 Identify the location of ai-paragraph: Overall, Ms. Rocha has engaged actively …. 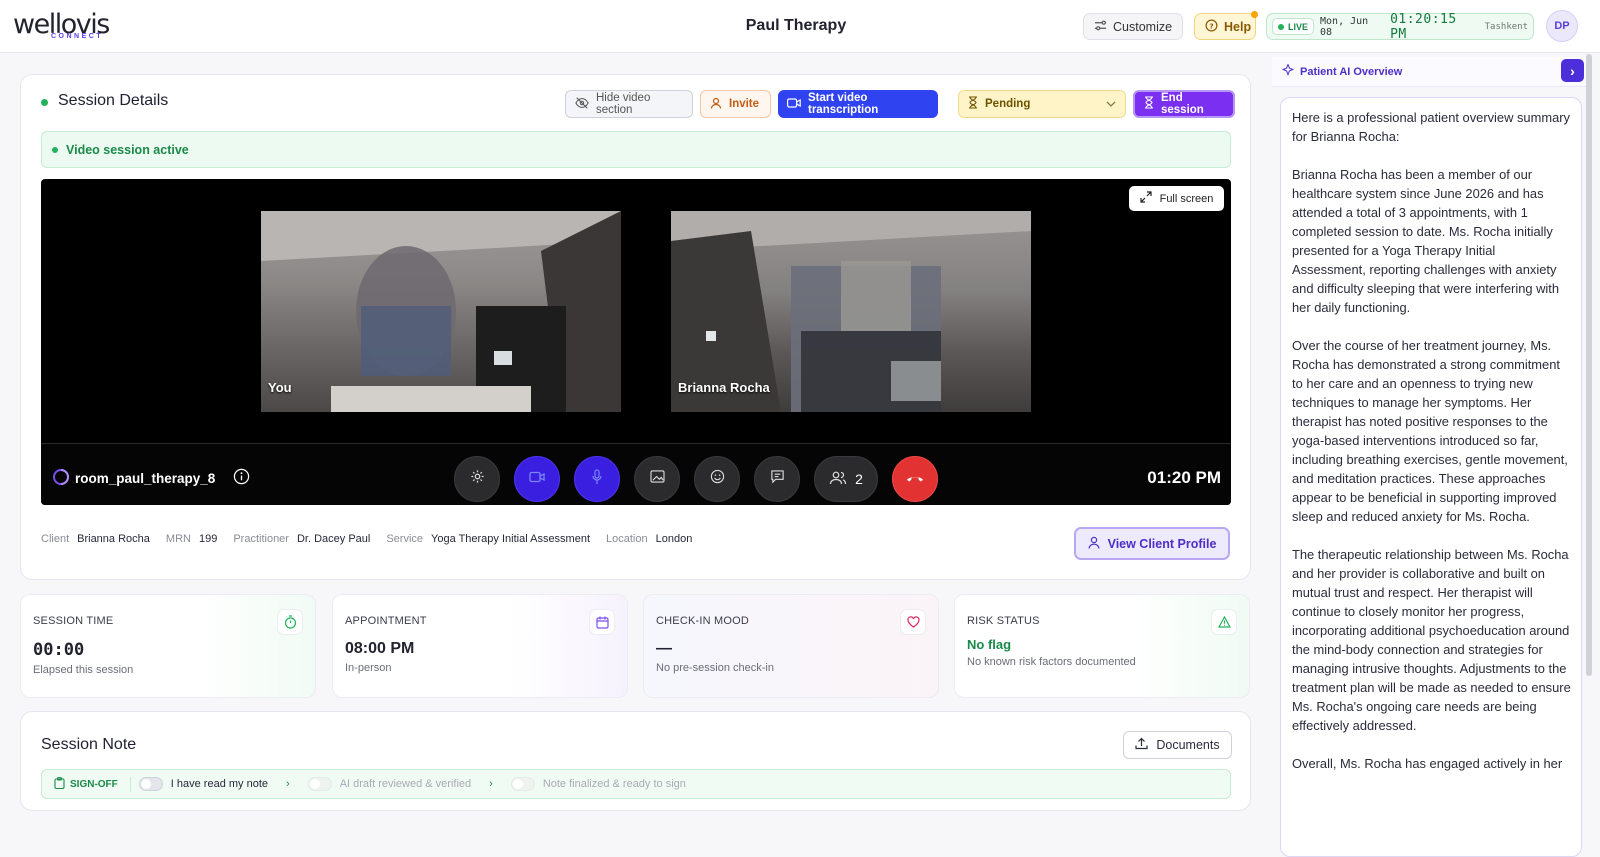
(1427, 763).